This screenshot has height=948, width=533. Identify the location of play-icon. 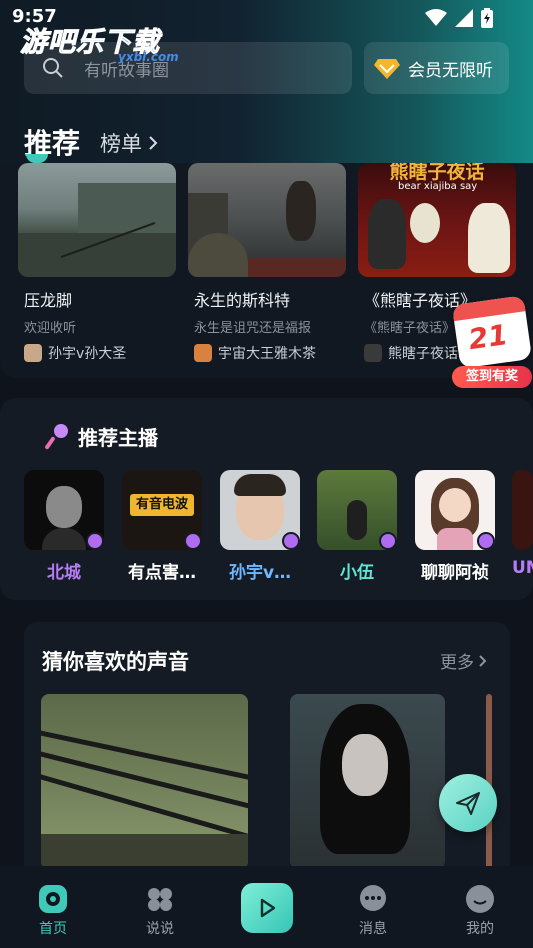
(268, 908).